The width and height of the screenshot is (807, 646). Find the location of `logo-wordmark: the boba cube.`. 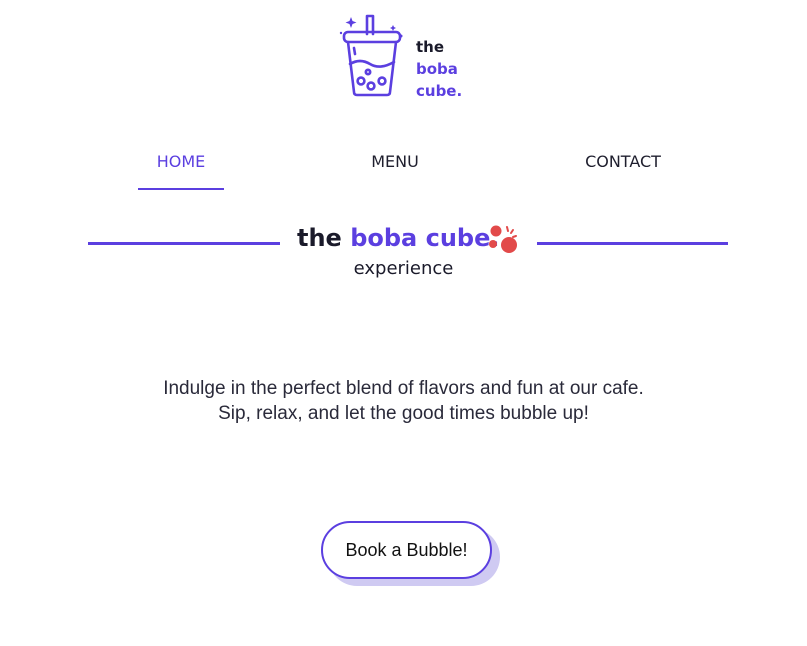

logo-wordmark: the boba cube. is located at coordinates (439, 69).